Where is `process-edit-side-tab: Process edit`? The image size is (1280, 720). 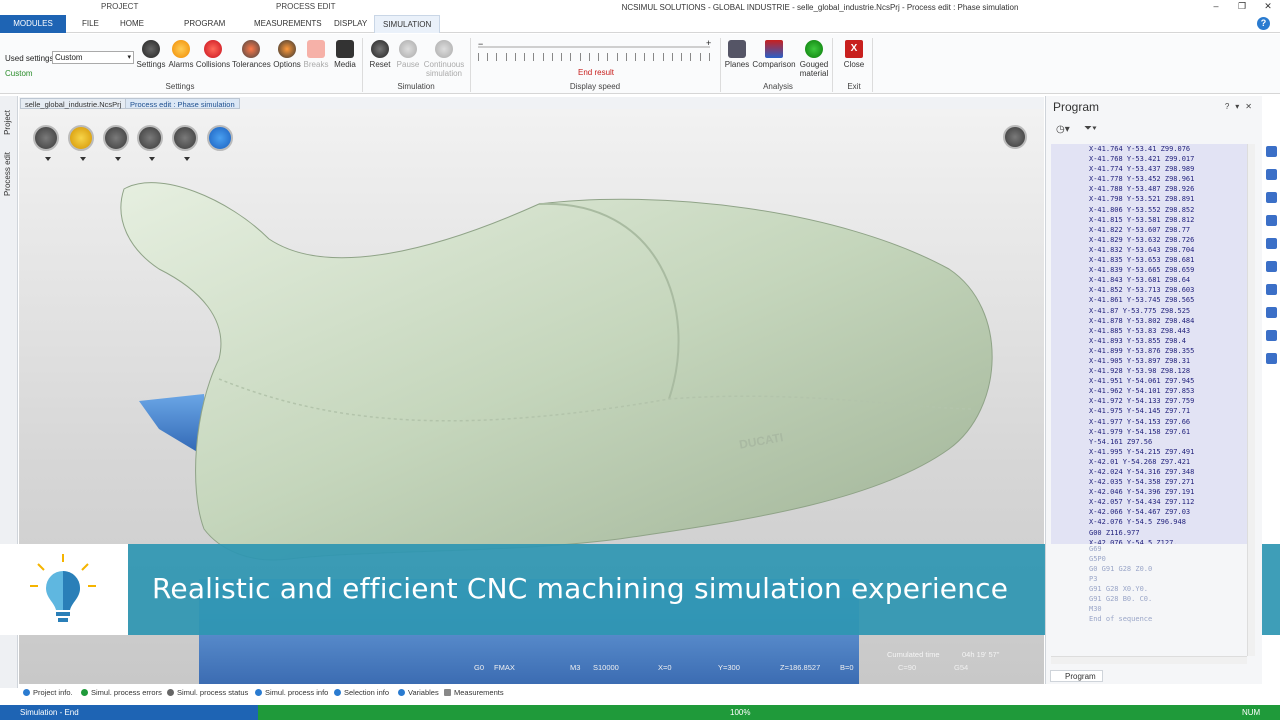
process-edit-side-tab: Process edit is located at coordinates (7, 174).